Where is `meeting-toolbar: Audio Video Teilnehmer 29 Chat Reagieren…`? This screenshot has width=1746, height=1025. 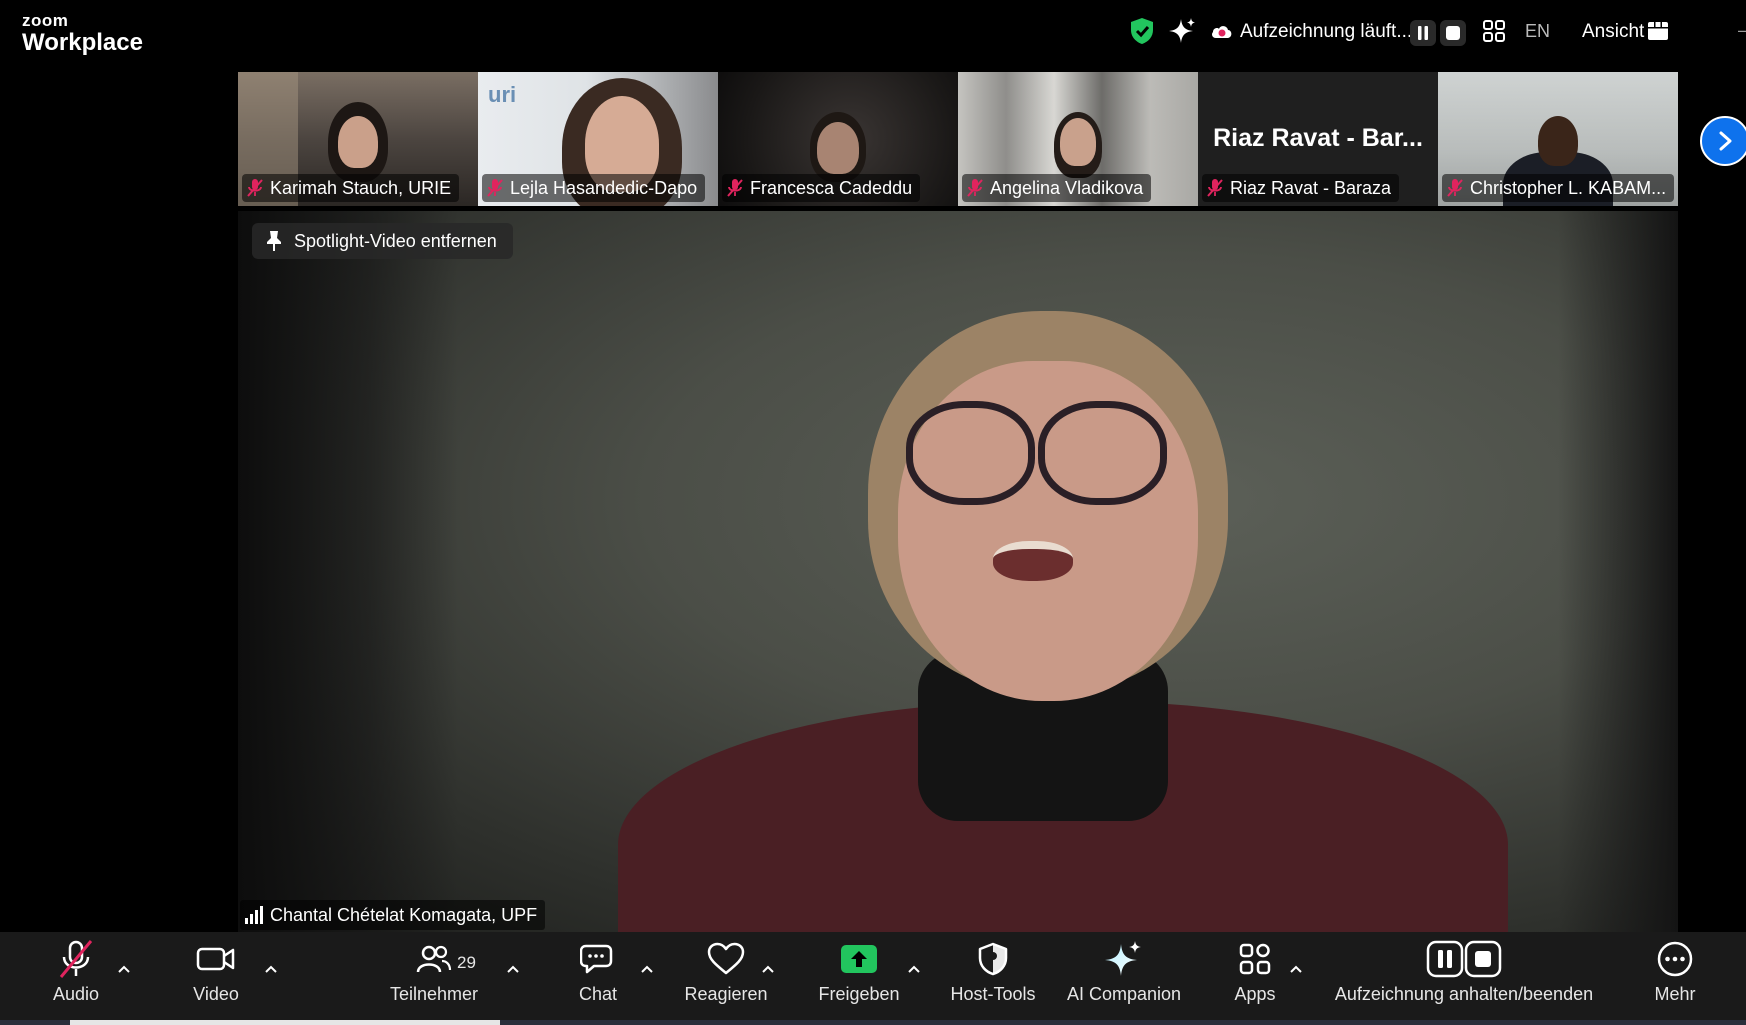 meeting-toolbar: Audio Video Teilnehmer 29 Chat Reagieren… is located at coordinates (873, 978).